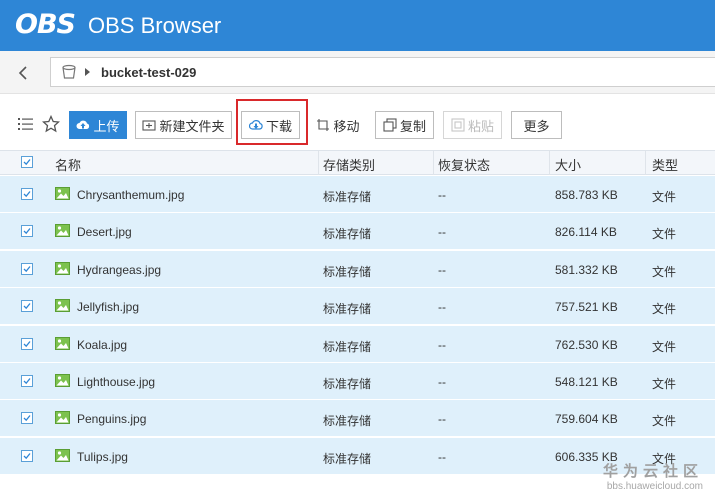 This screenshot has height=500, width=715. Describe the element at coordinates (357, 25) in the screenshot. I see `title-bar: OBS OBS Browser` at that location.